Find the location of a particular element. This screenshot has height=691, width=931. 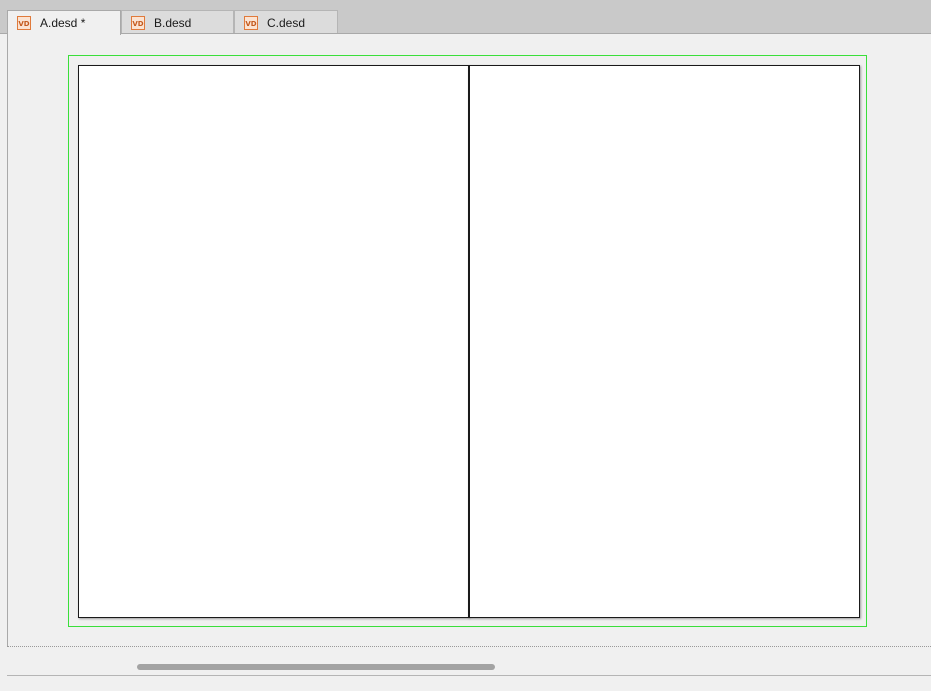

scrollbar-thumb is located at coordinates (316, 667).